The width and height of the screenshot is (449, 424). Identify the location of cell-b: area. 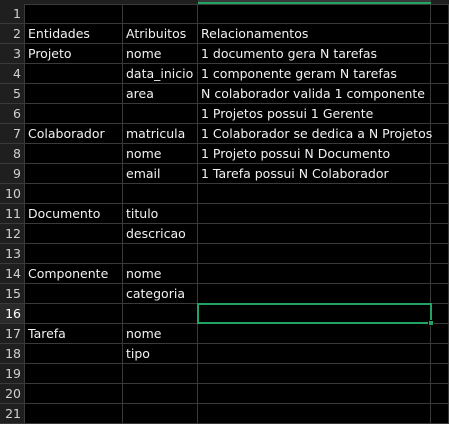
(160, 94).